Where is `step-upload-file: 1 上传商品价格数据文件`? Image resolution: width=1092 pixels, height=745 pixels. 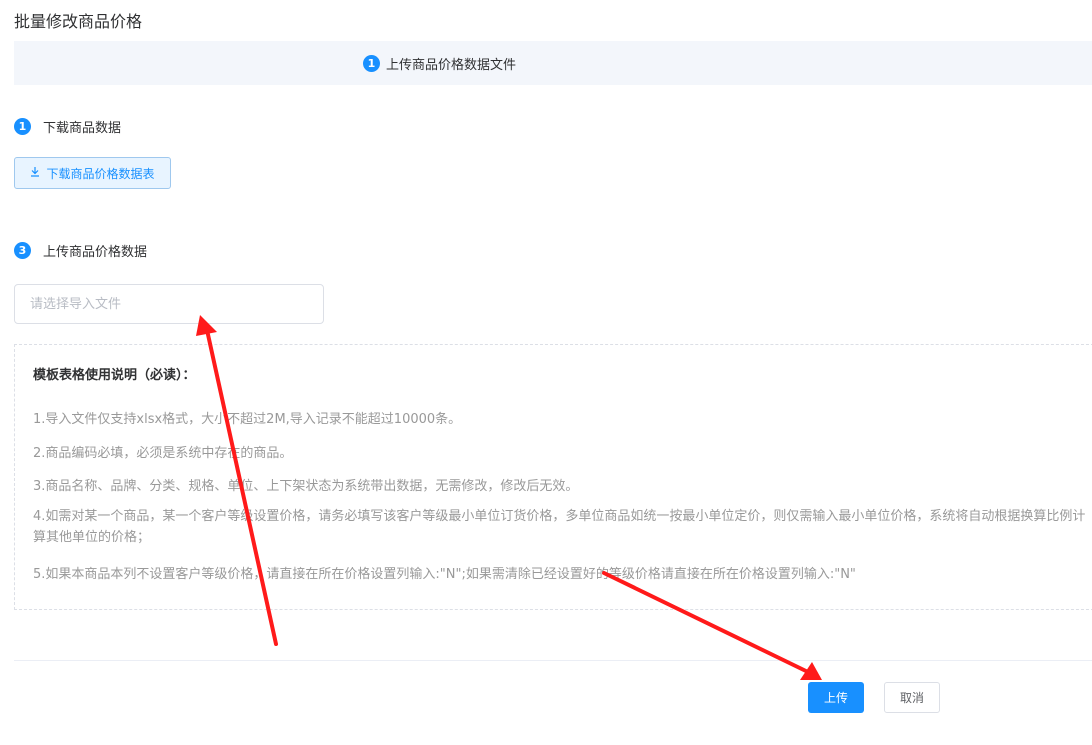 step-upload-file: 1 上传商品价格数据文件 is located at coordinates (439, 63).